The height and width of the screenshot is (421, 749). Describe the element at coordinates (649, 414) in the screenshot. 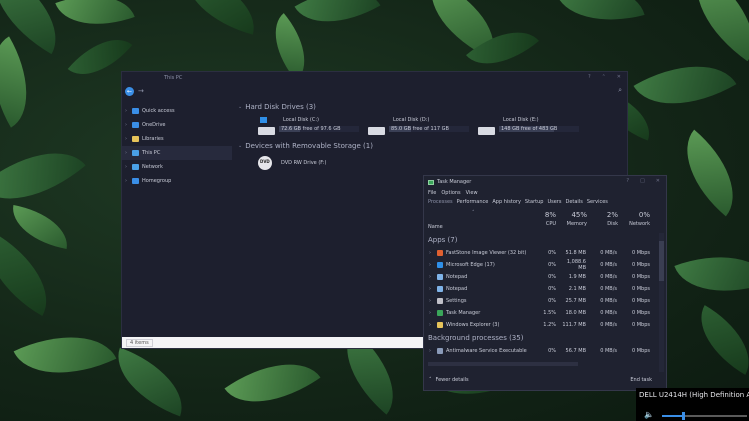

I see `speaker-icon: 🔈` at that location.